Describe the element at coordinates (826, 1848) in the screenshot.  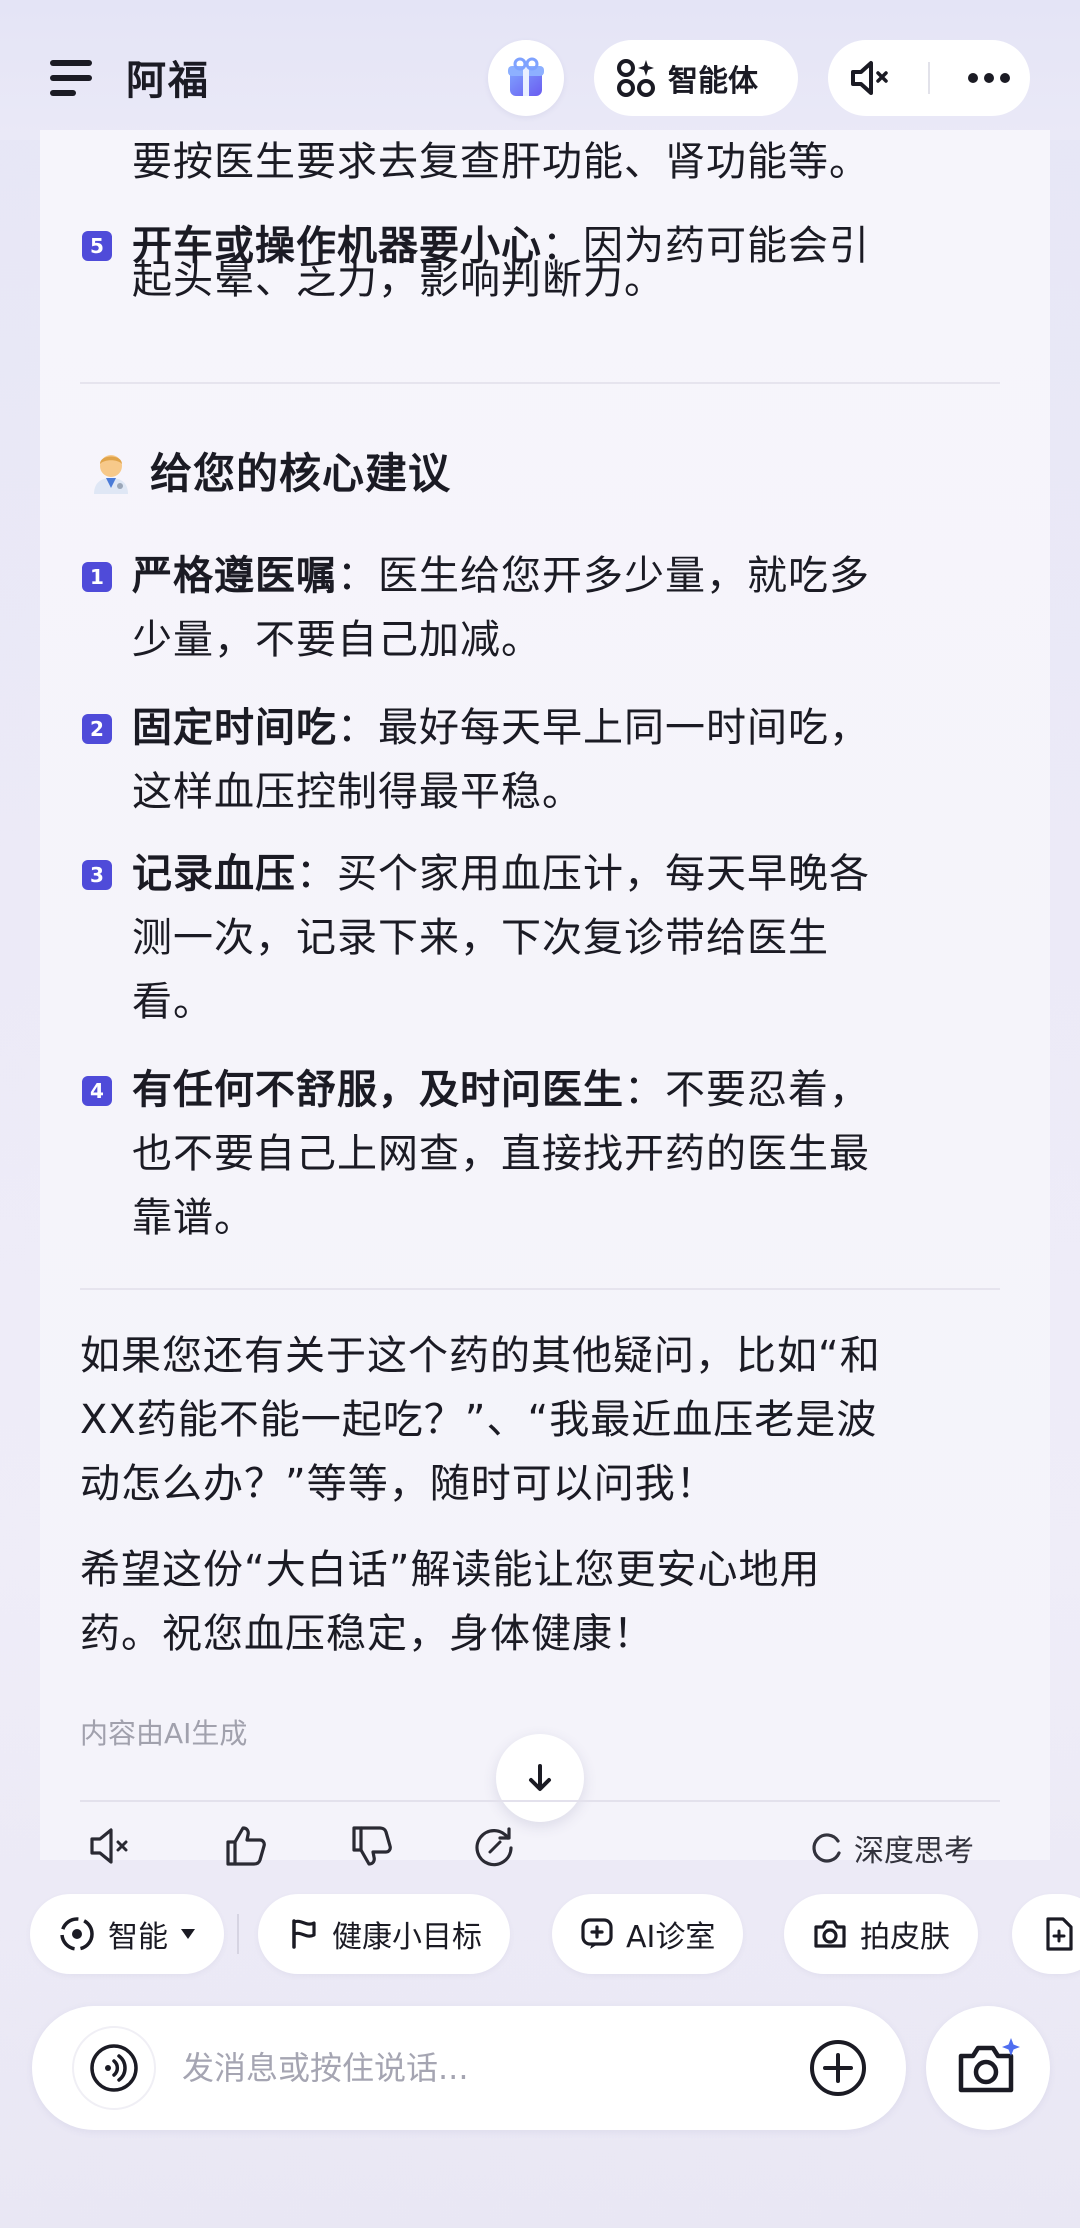
I see `deep-think-icon` at that location.